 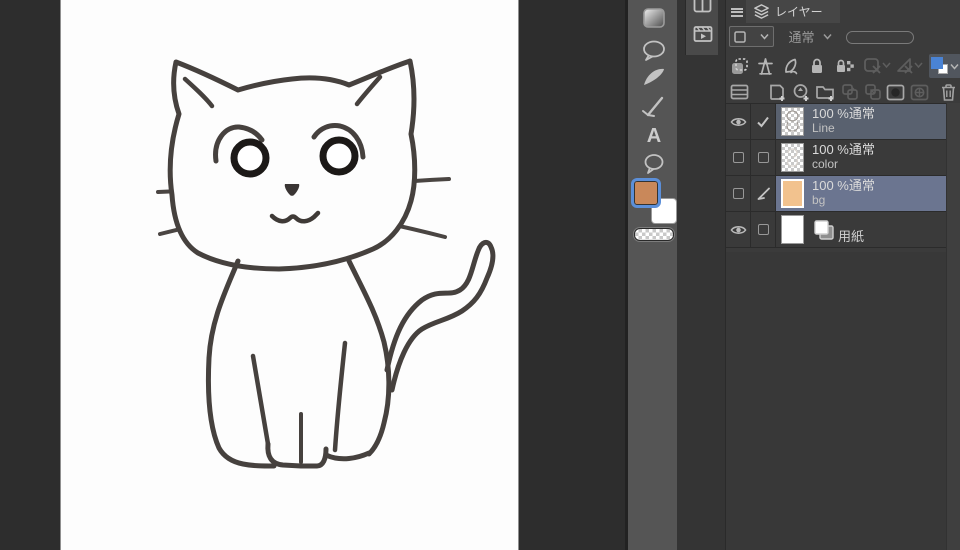 I want to click on new-raster-layer-button, so click(x=778, y=92).